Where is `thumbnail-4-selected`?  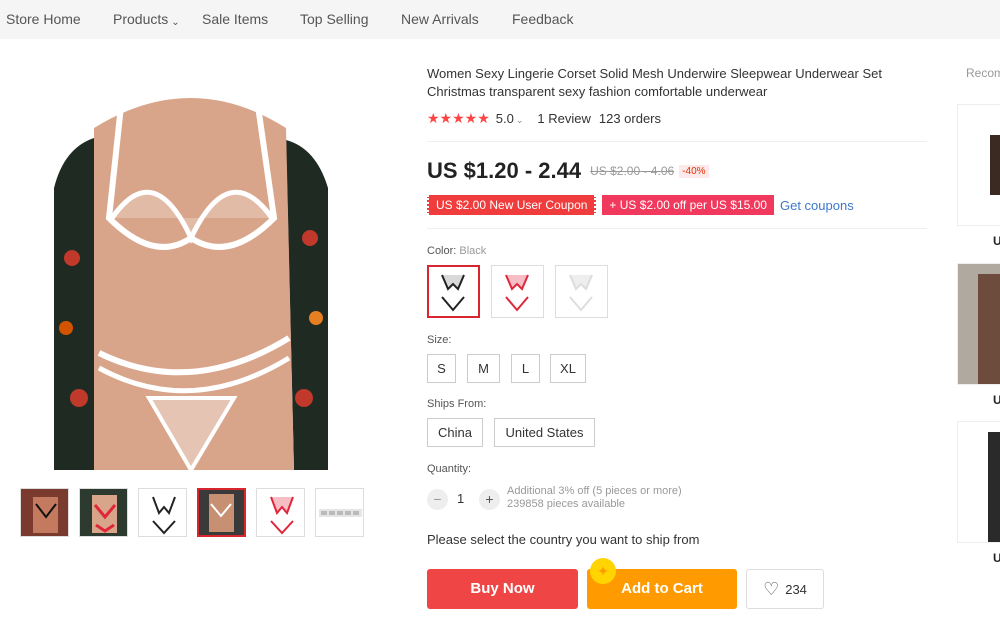
thumbnail-4-selected is located at coordinates (221, 512).